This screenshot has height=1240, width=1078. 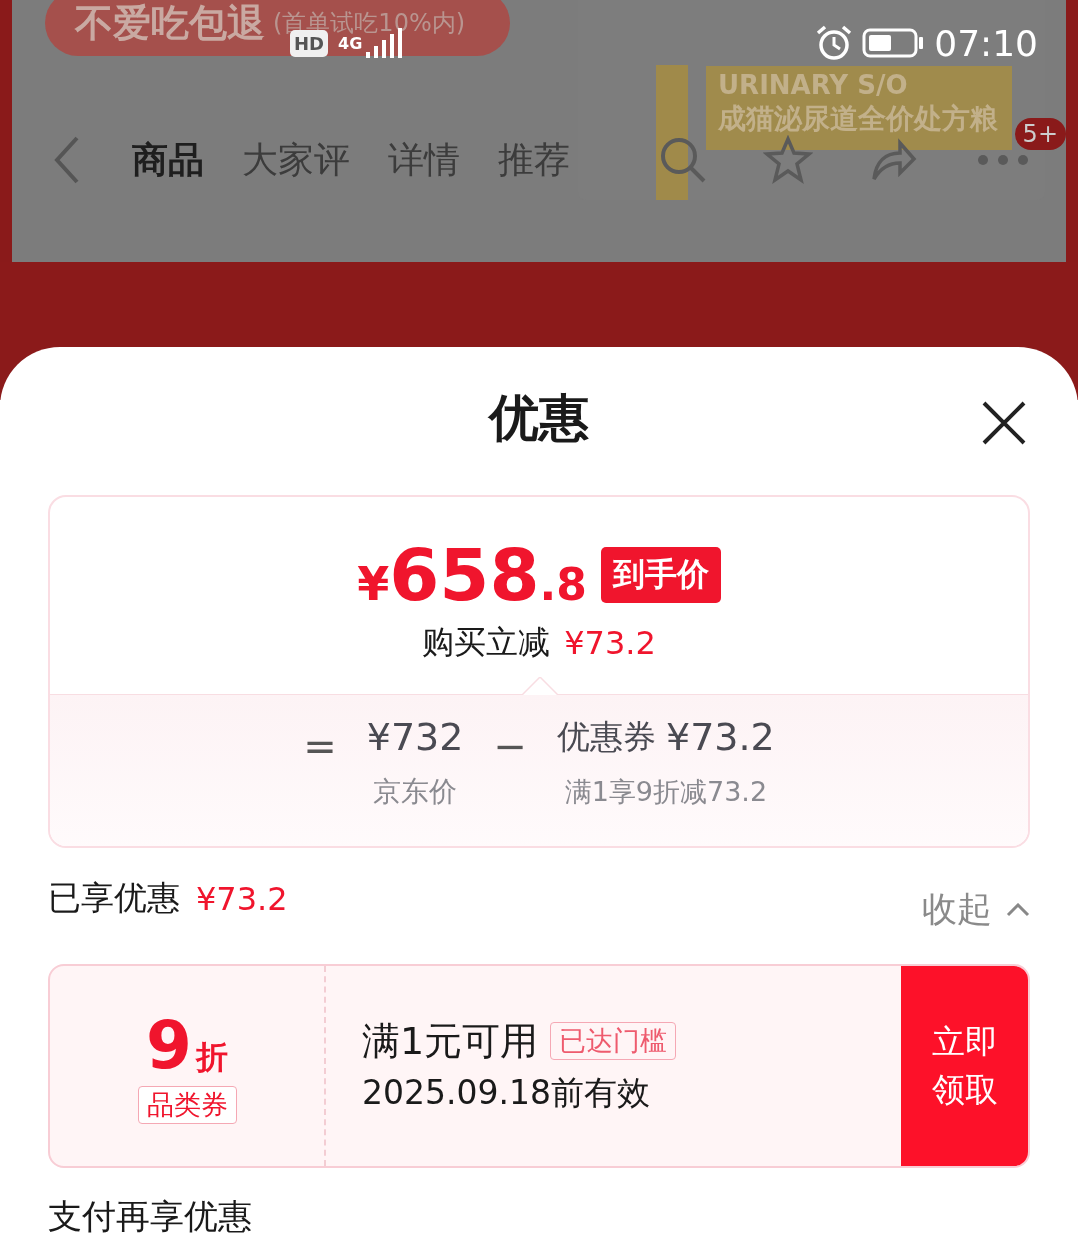 What do you see at coordinates (986, 43) in the screenshot?
I see `clock-time: 07:10` at bounding box center [986, 43].